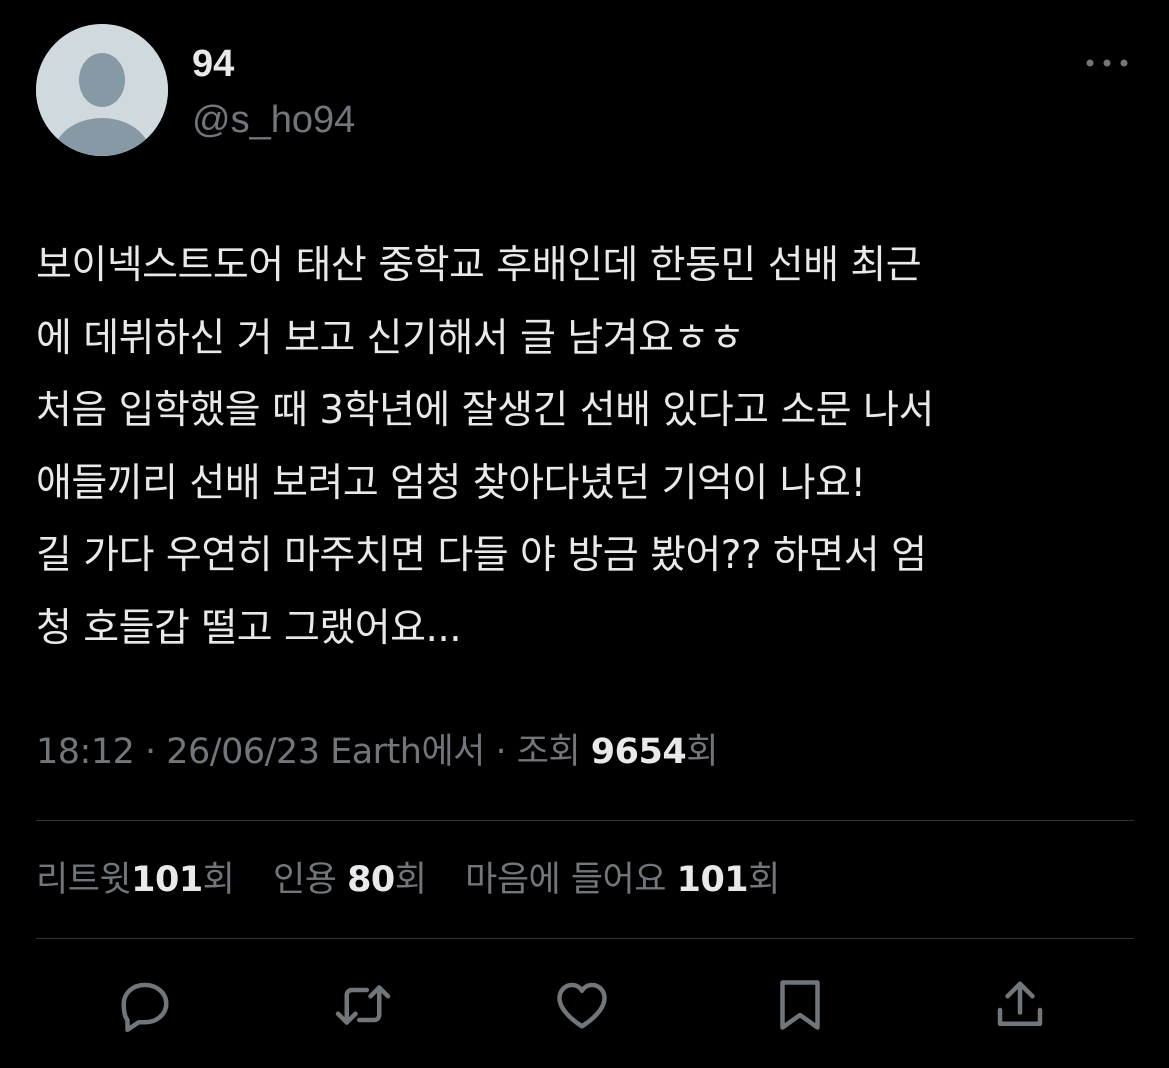  Describe the element at coordinates (84, 880) in the screenshot. I see `retweets-label: 리트윗` at that location.